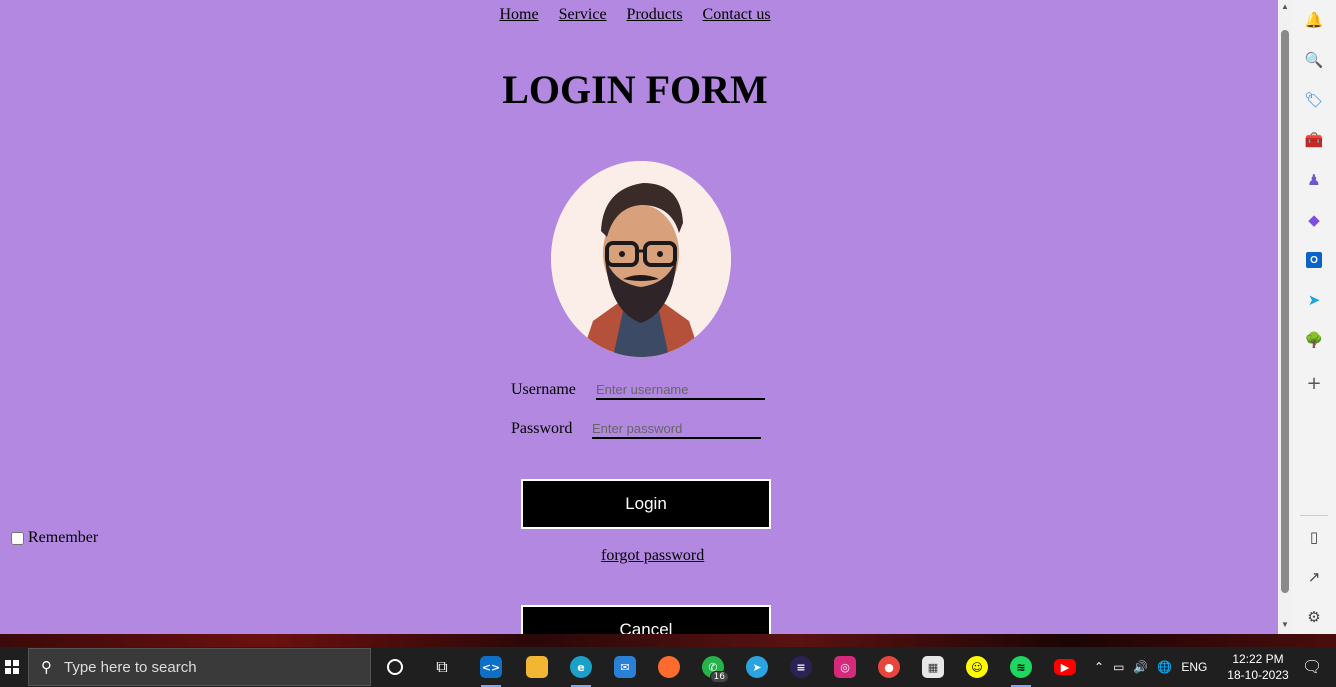 The width and height of the screenshot is (1336, 687). Describe the element at coordinates (635, 89) in the screenshot. I see `page-title: LOGIN FORM` at that location.